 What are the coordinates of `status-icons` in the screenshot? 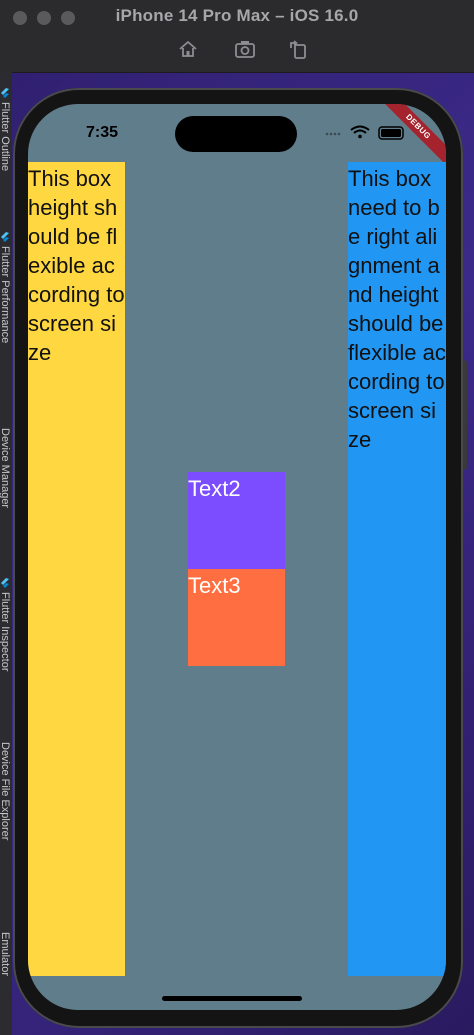 It's located at (364, 132).